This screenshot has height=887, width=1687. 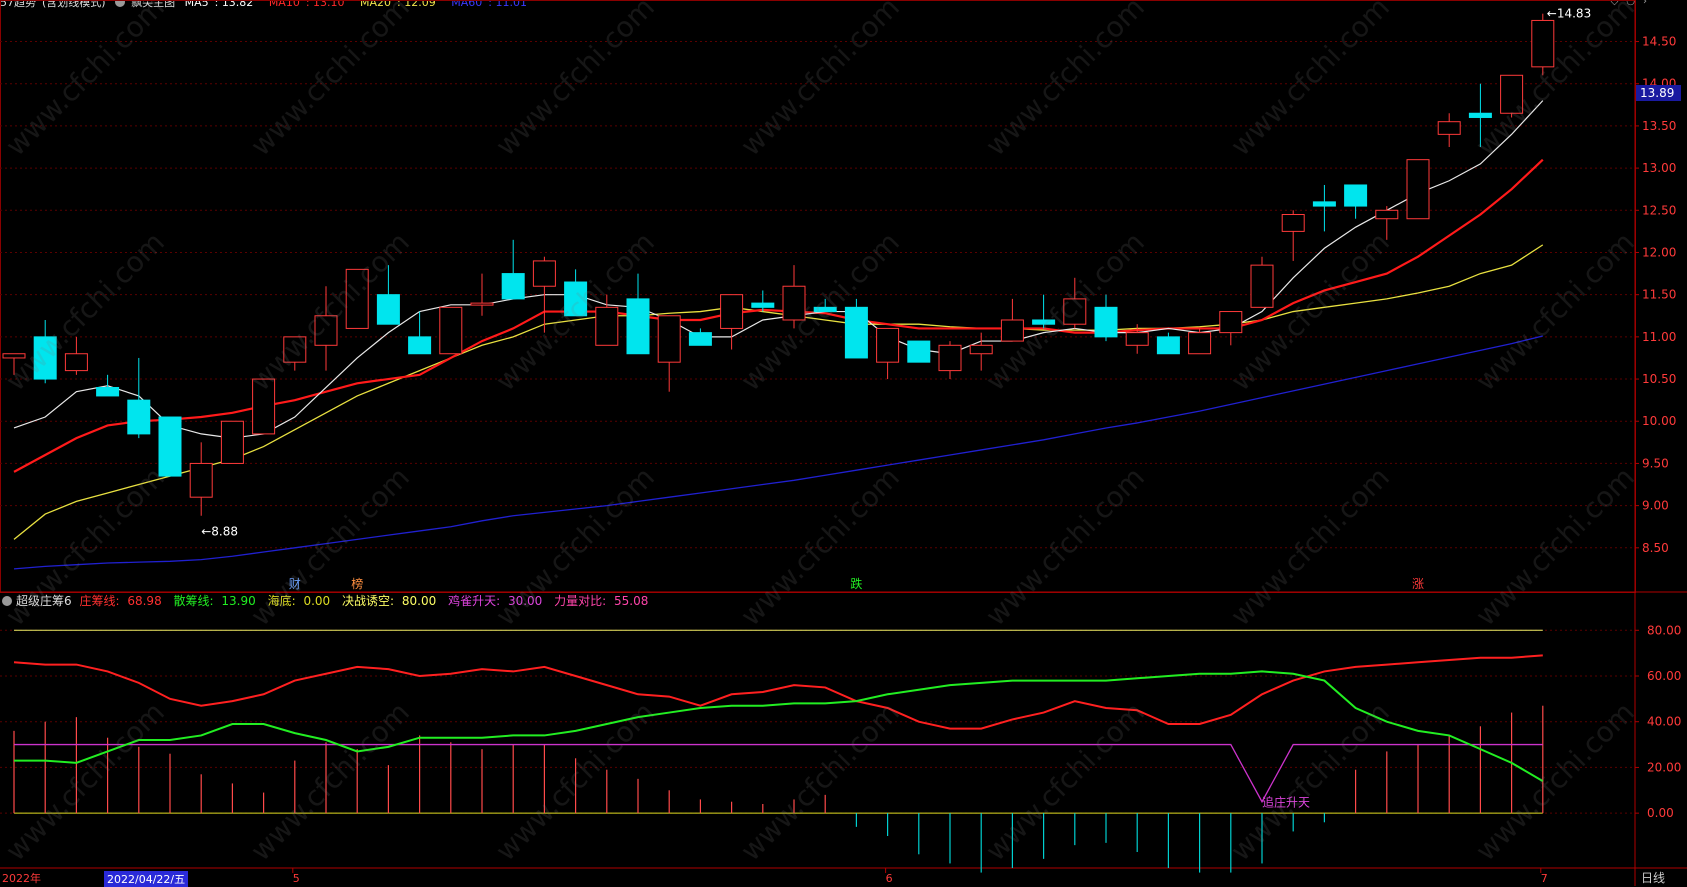 What do you see at coordinates (44, 601) in the screenshot?
I see `indicator-name: 超级庄筹6` at bounding box center [44, 601].